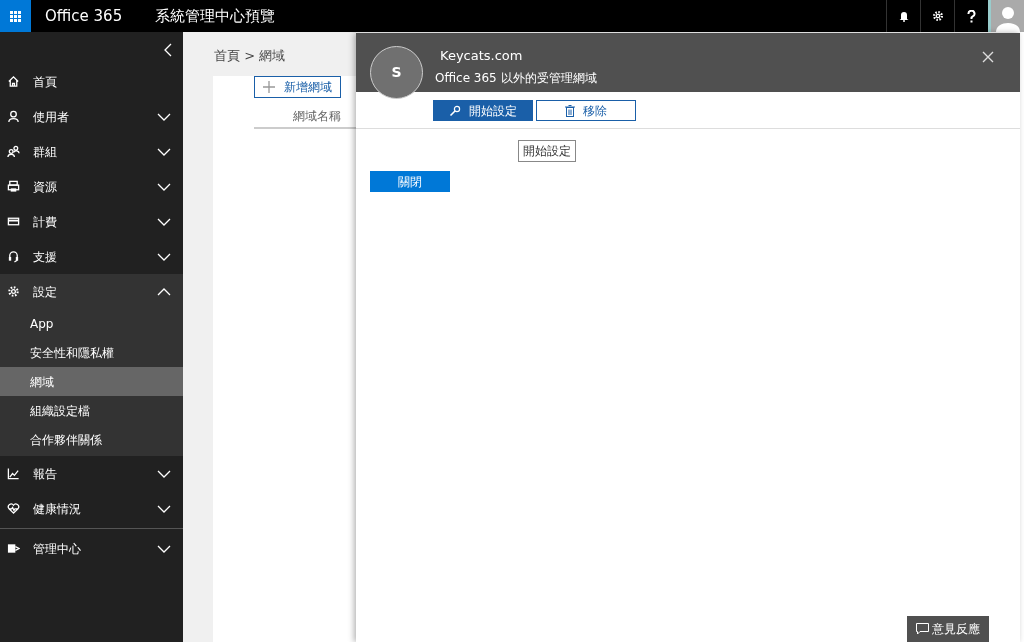  Describe the element at coordinates (13, 186) in the screenshot. I see `printer-icon` at that location.